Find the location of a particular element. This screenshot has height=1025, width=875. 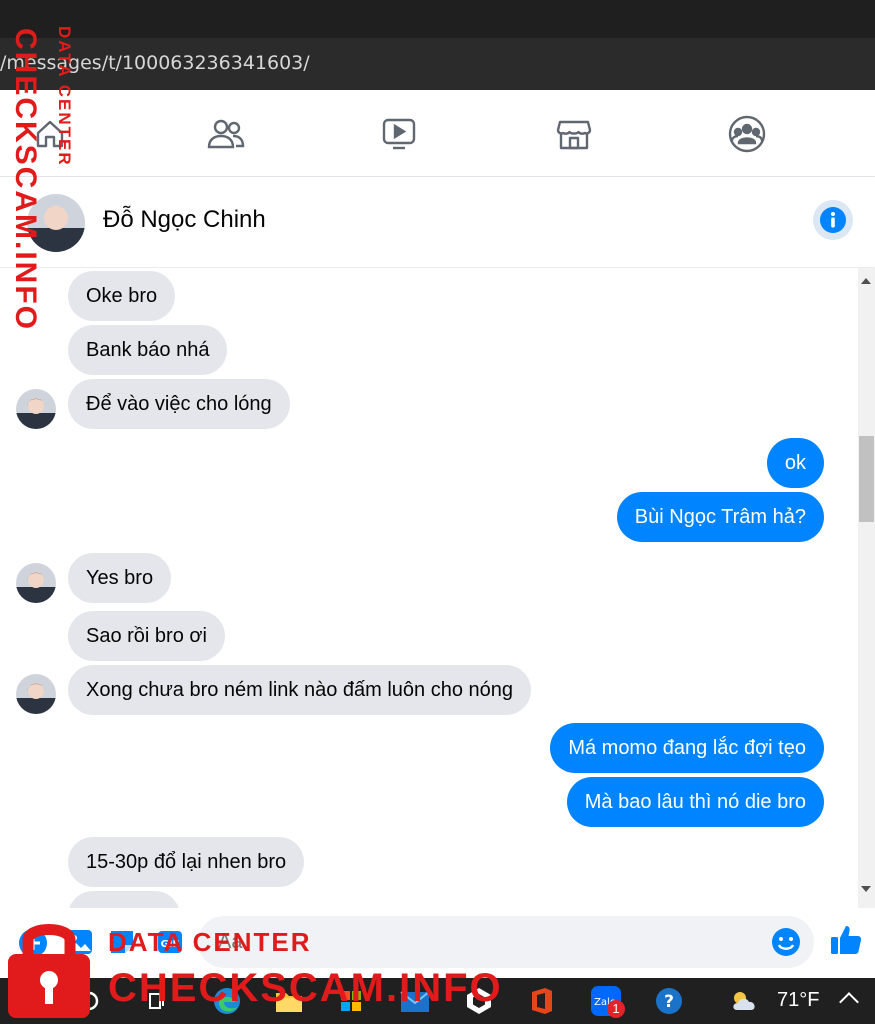

watermark-bottom-label: DATA CENTER is located at coordinates (210, 942).